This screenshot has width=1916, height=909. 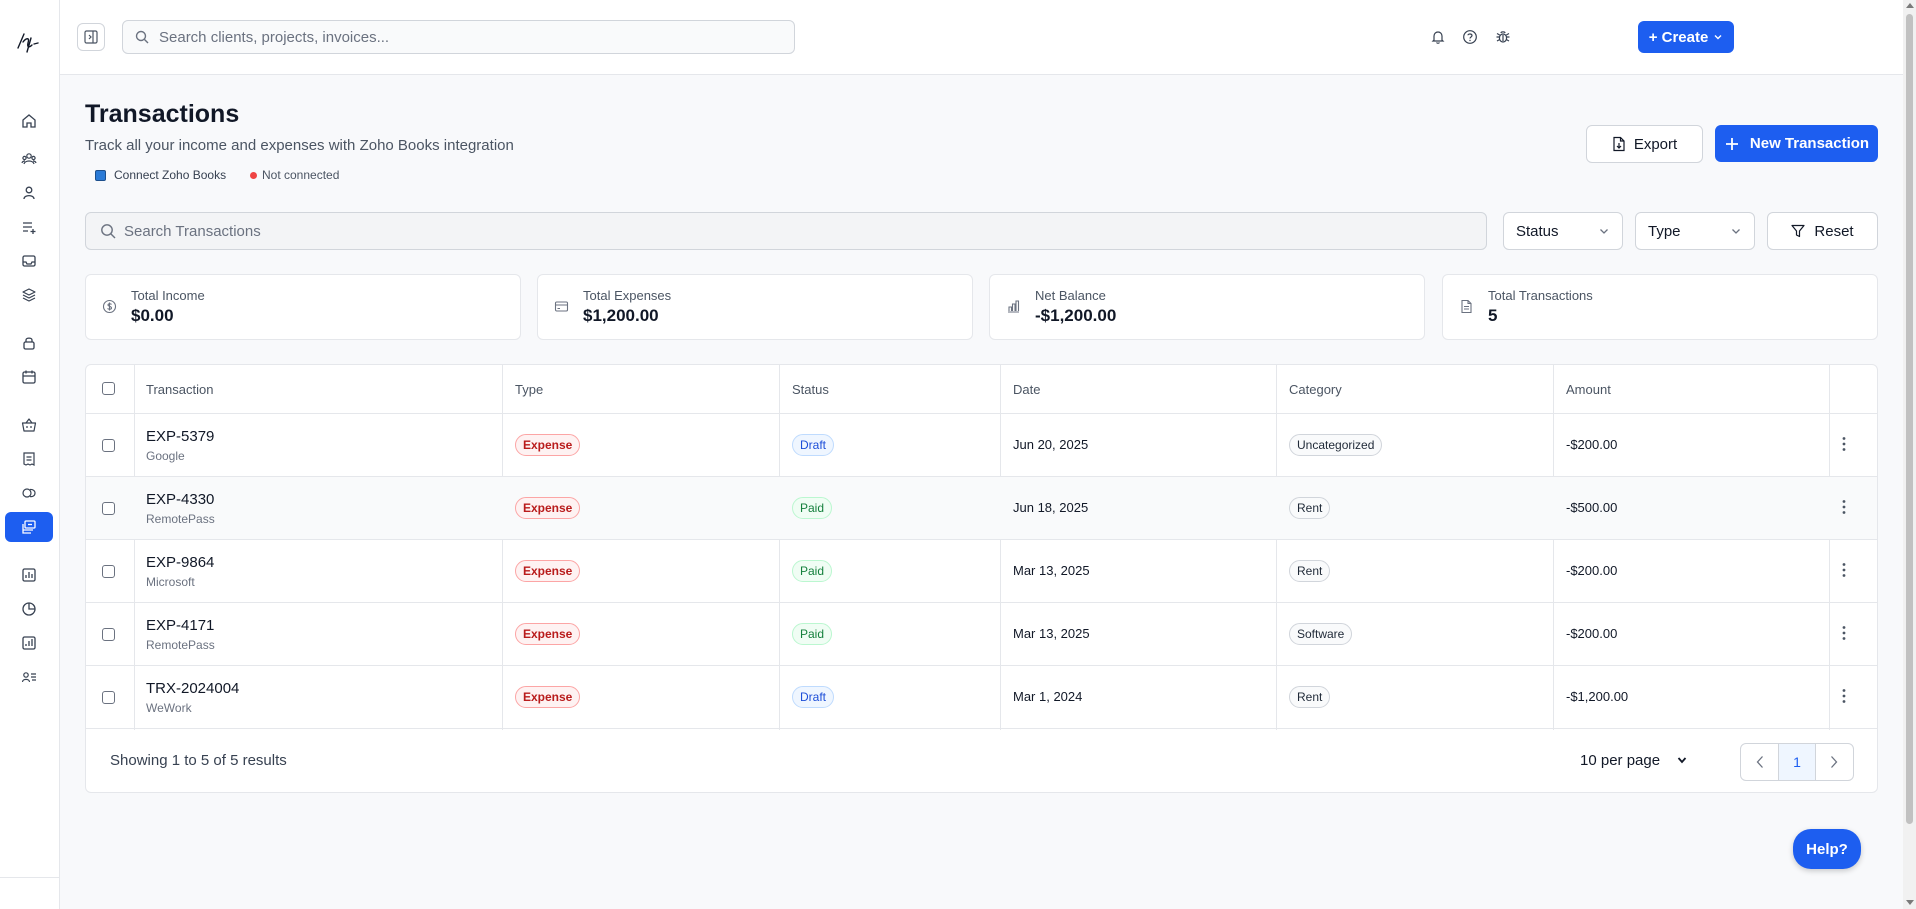 What do you see at coordinates (29, 575) in the screenshot?
I see `sidebar-item-reports` at bounding box center [29, 575].